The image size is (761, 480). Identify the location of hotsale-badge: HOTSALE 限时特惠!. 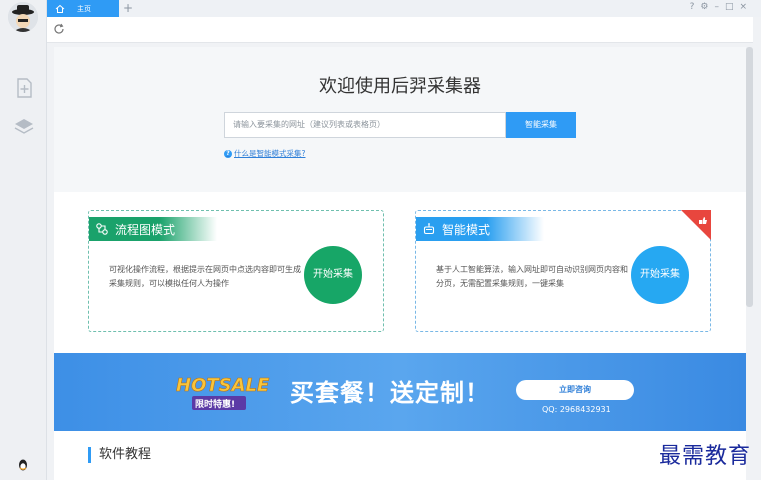
(223, 392).